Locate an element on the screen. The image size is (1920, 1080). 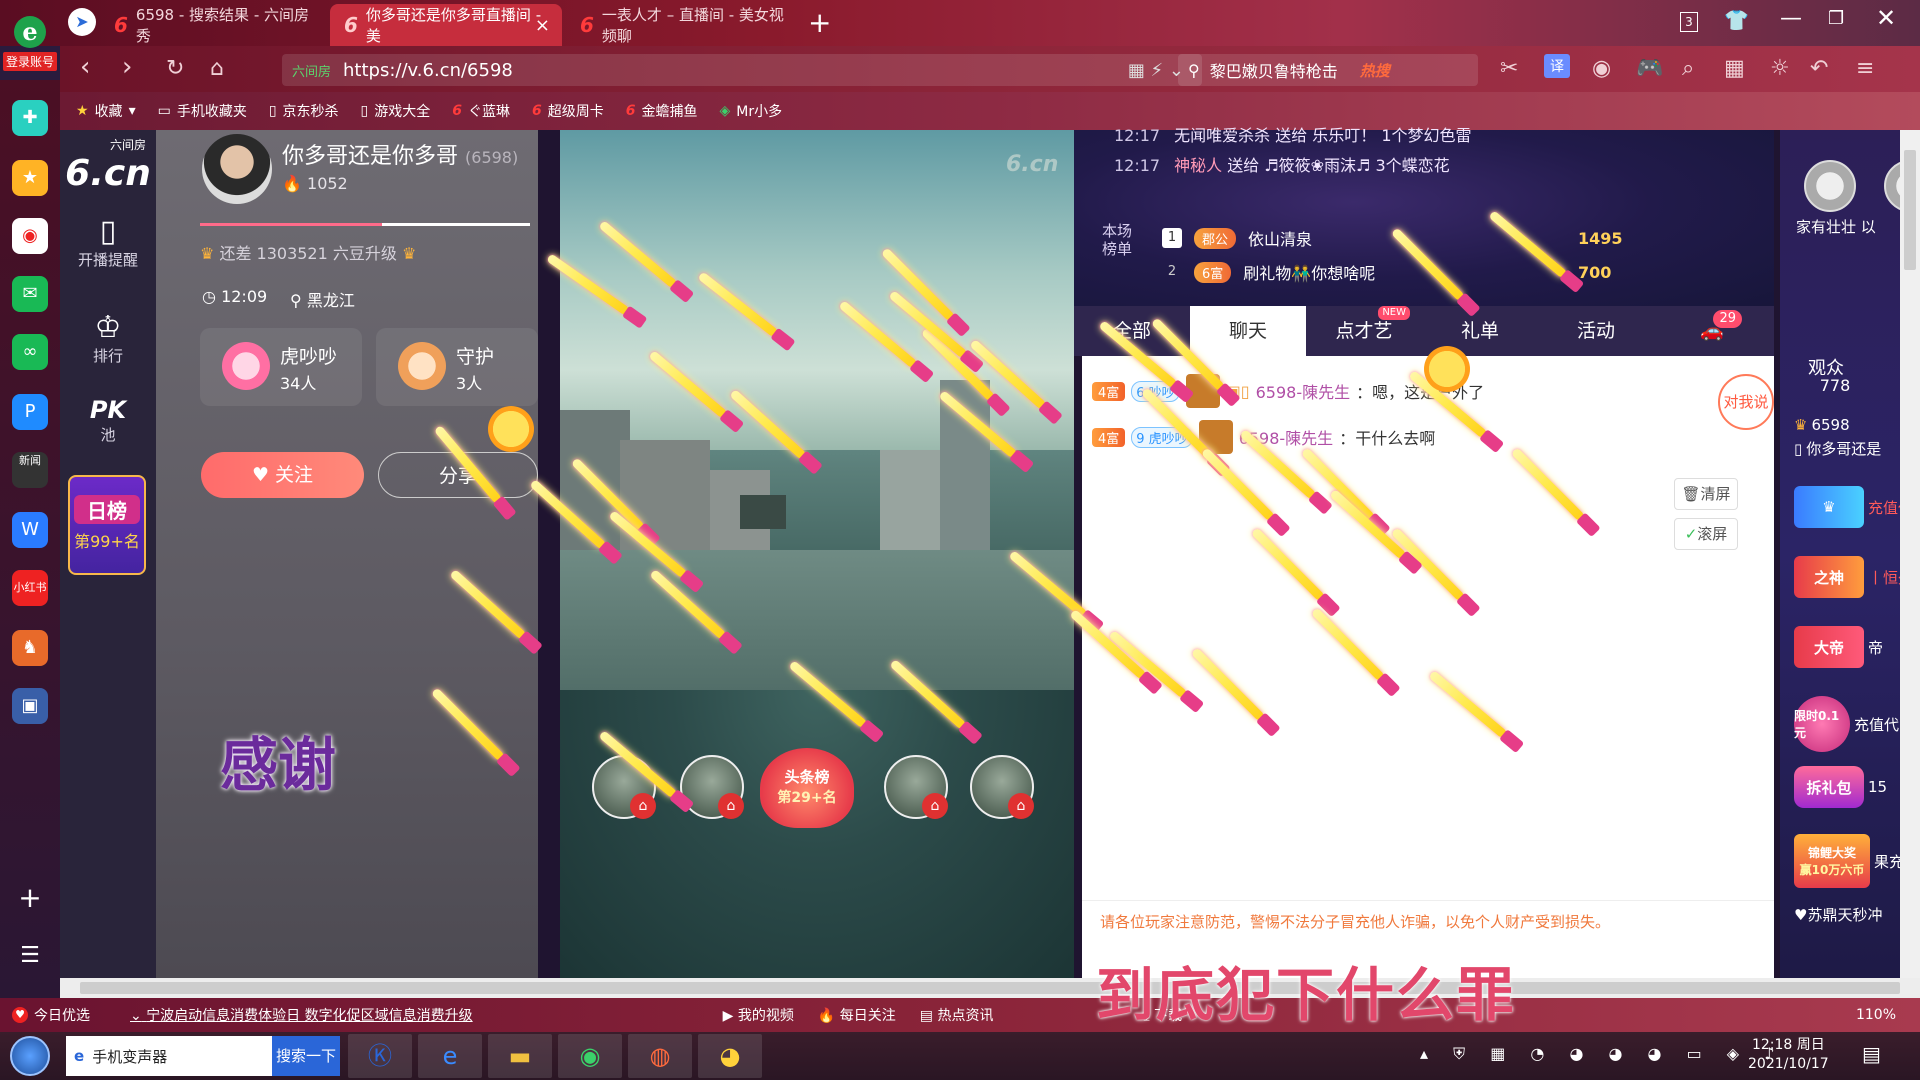
k-app-icon: Ⓚ is located at coordinates (380, 1056).